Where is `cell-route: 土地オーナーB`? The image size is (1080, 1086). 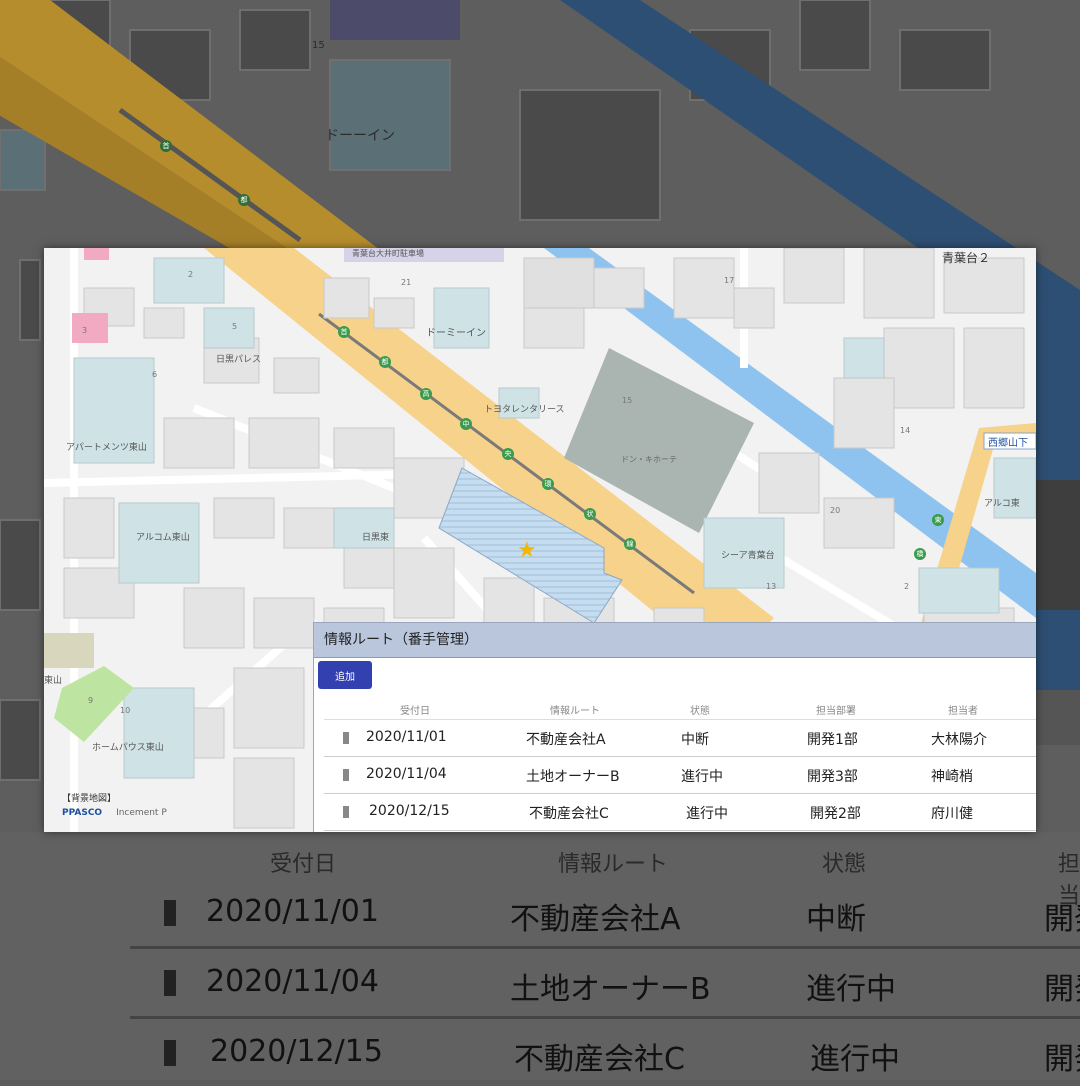
cell-route: 土地オーナーB is located at coordinates (573, 777).